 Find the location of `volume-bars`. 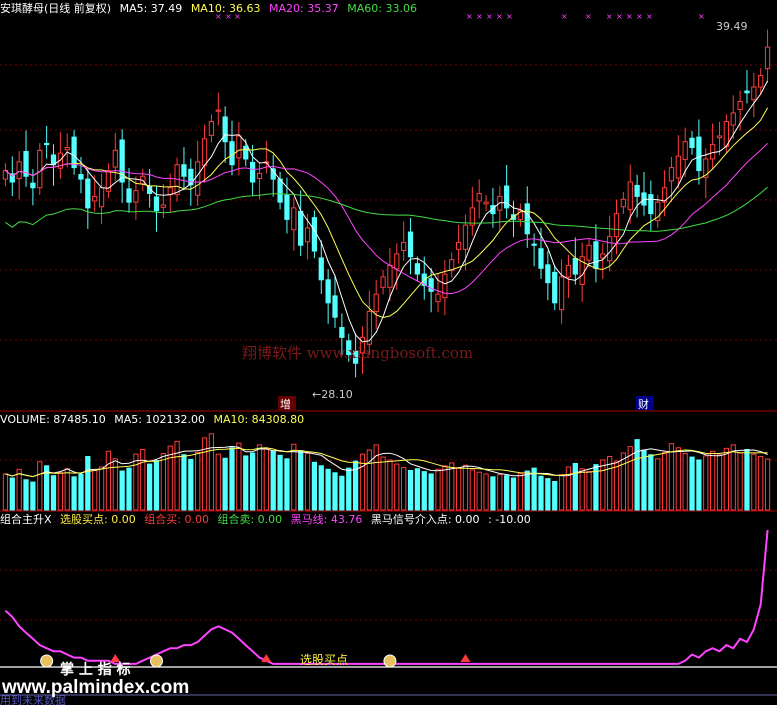

volume-bars is located at coordinates (386, 472).